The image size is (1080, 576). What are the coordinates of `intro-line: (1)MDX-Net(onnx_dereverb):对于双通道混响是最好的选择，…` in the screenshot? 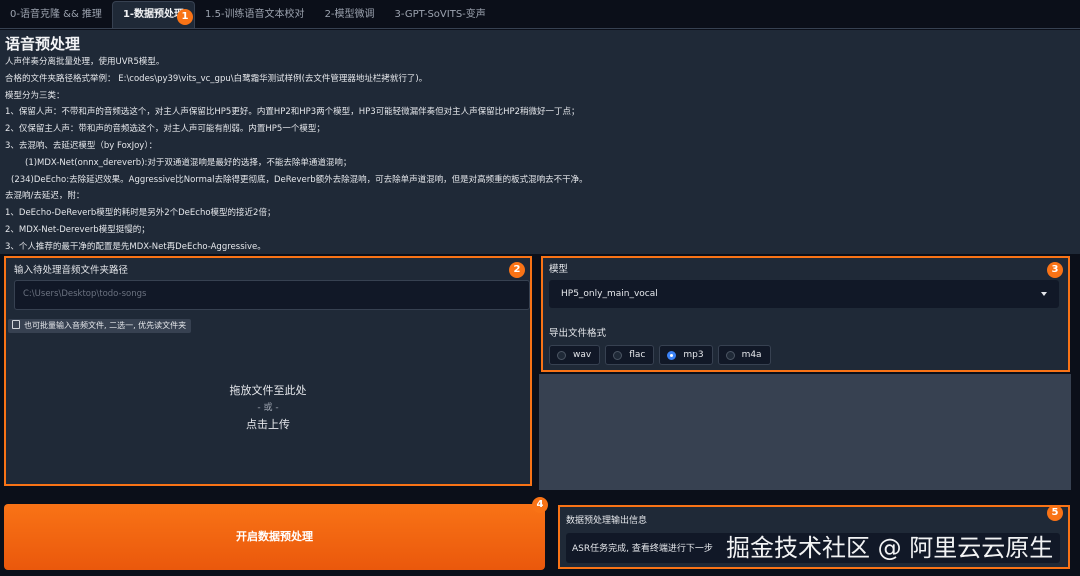 It's located at (188, 162).